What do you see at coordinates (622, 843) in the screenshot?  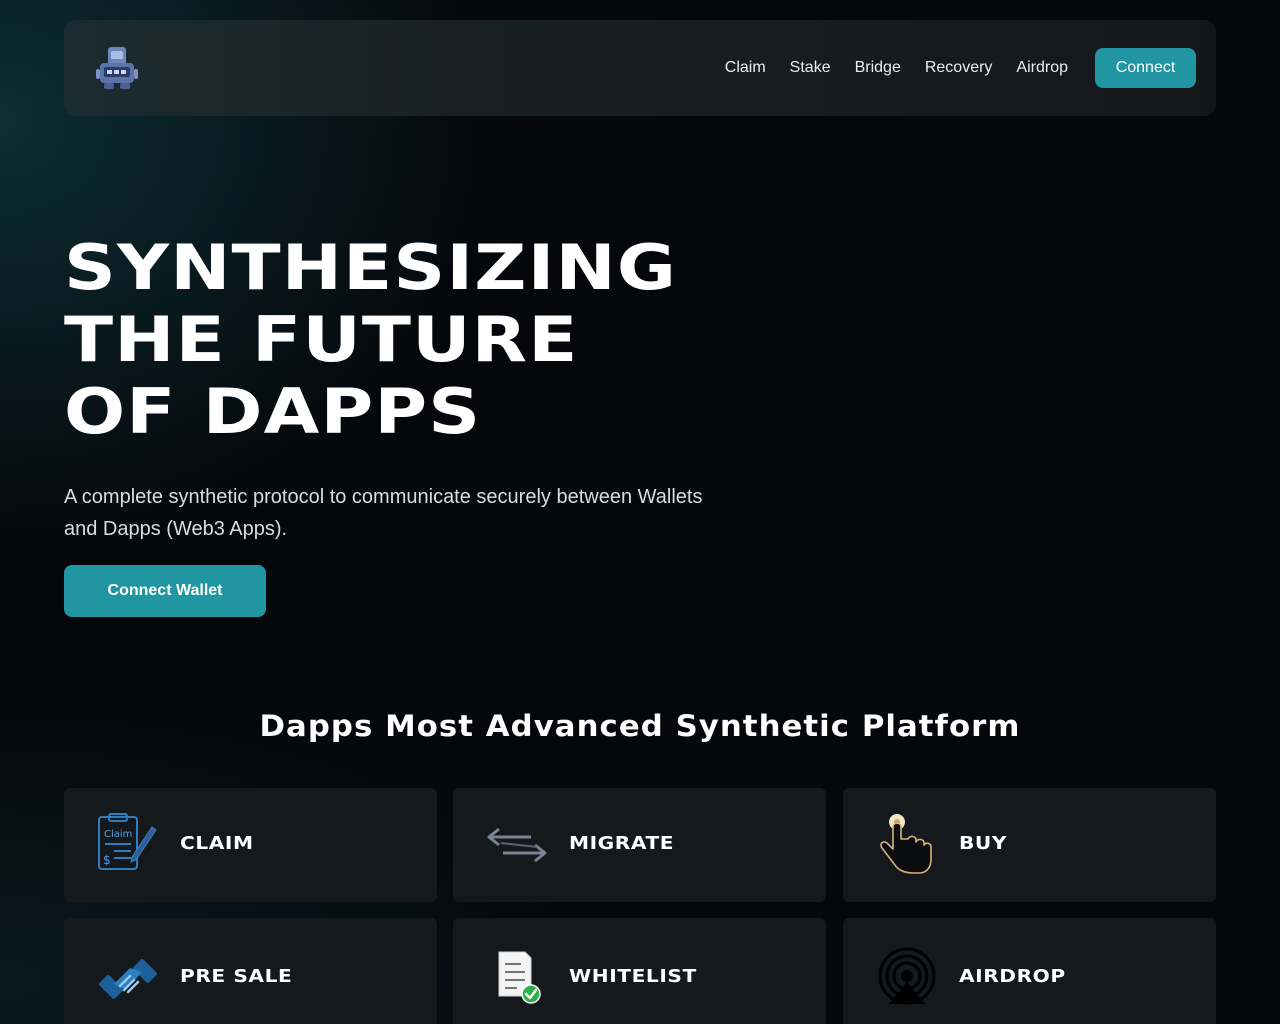 I see `feature-label-migrate: MIGRATE` at bounding box center [622, 843].